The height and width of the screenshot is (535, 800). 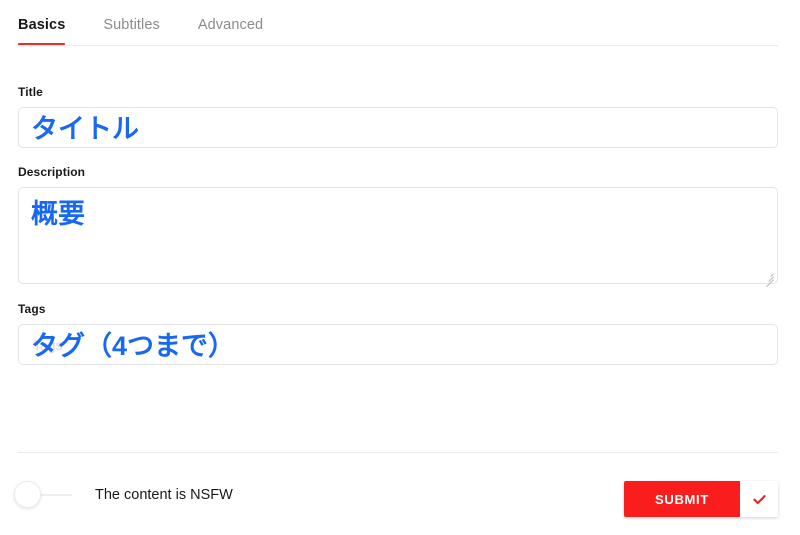 I want to click on submit-button: SUBMIT, so click(x=682, y=499).